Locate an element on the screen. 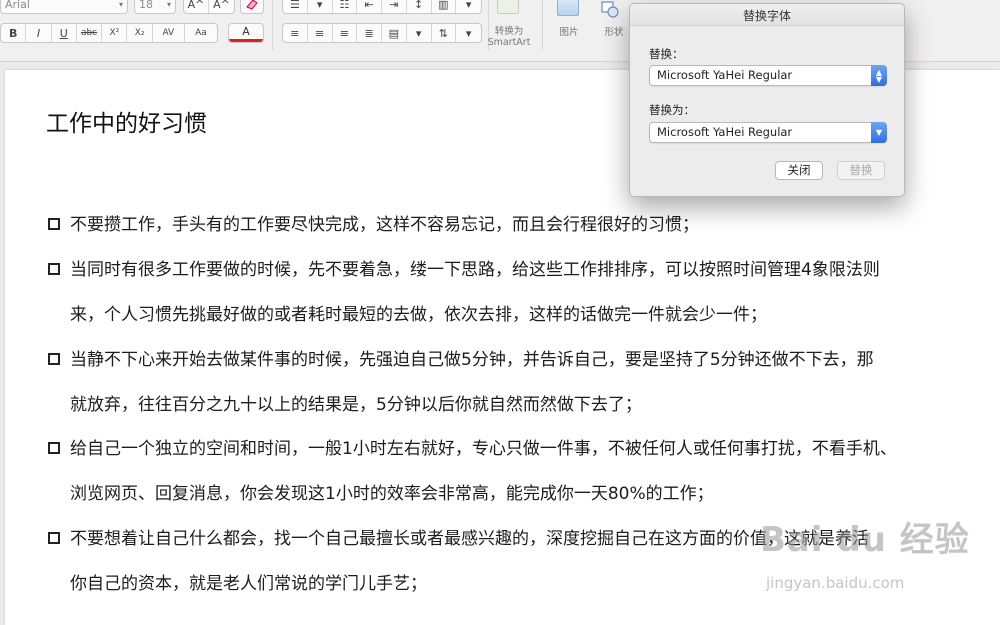 Image resolution: width=1000 pixels, height=625 pixels. eraser-icon is located at coordinates (252, 6).